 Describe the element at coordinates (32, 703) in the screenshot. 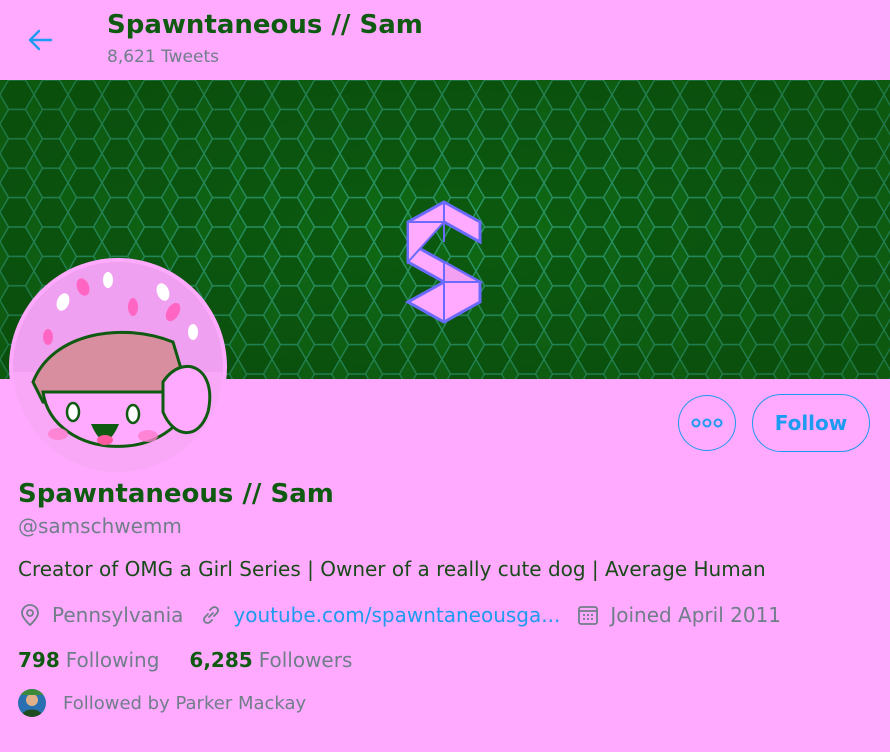

I see `follower-avatar` at that location.